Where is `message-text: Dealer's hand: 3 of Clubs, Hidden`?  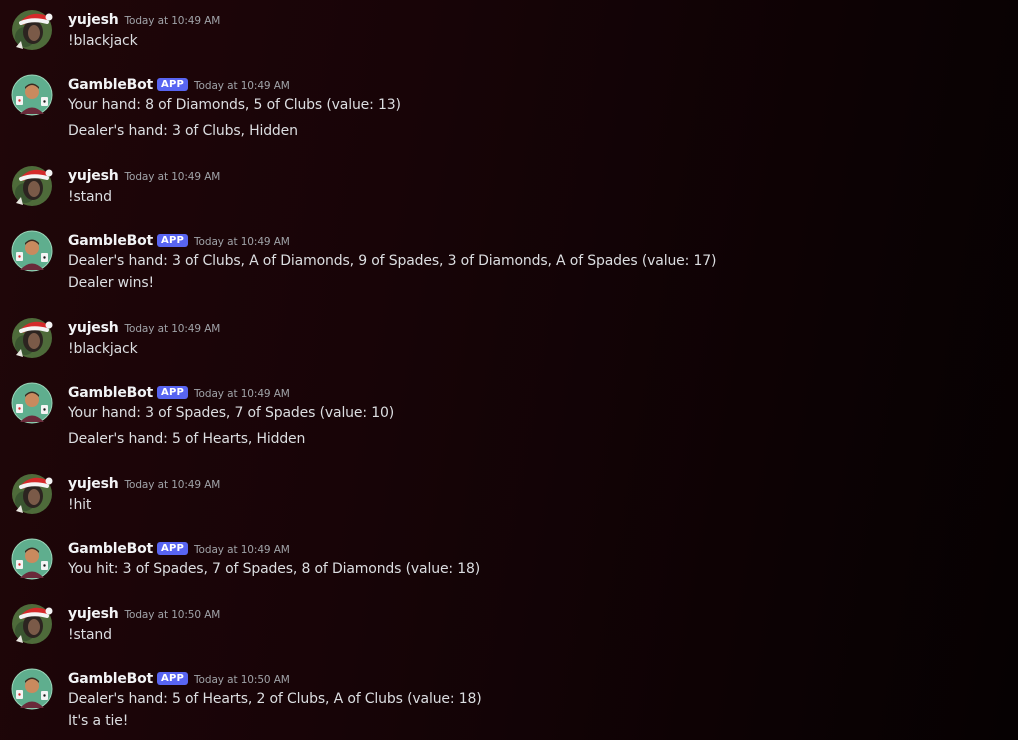 message-text: Dealer's hand: 3 of Clubs, Hidden is located at coordinates (183, 131).